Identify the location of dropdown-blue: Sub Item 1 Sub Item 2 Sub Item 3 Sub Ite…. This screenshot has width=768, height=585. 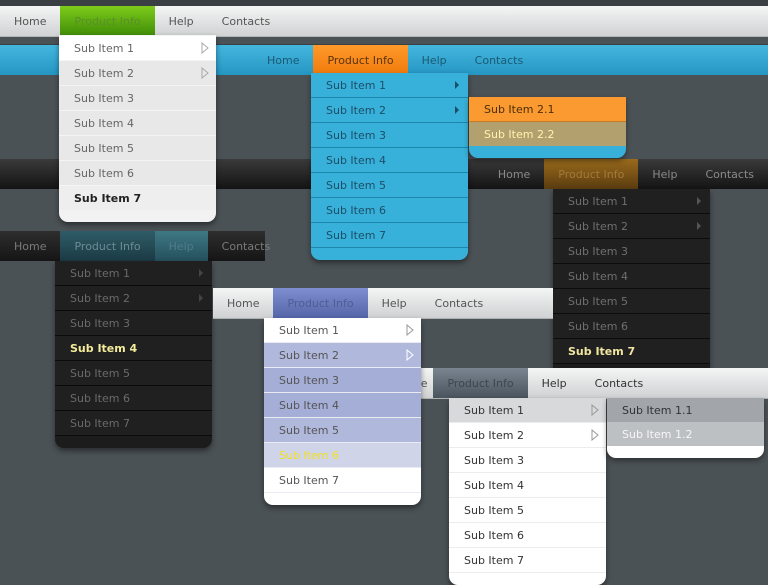
(389, 166).